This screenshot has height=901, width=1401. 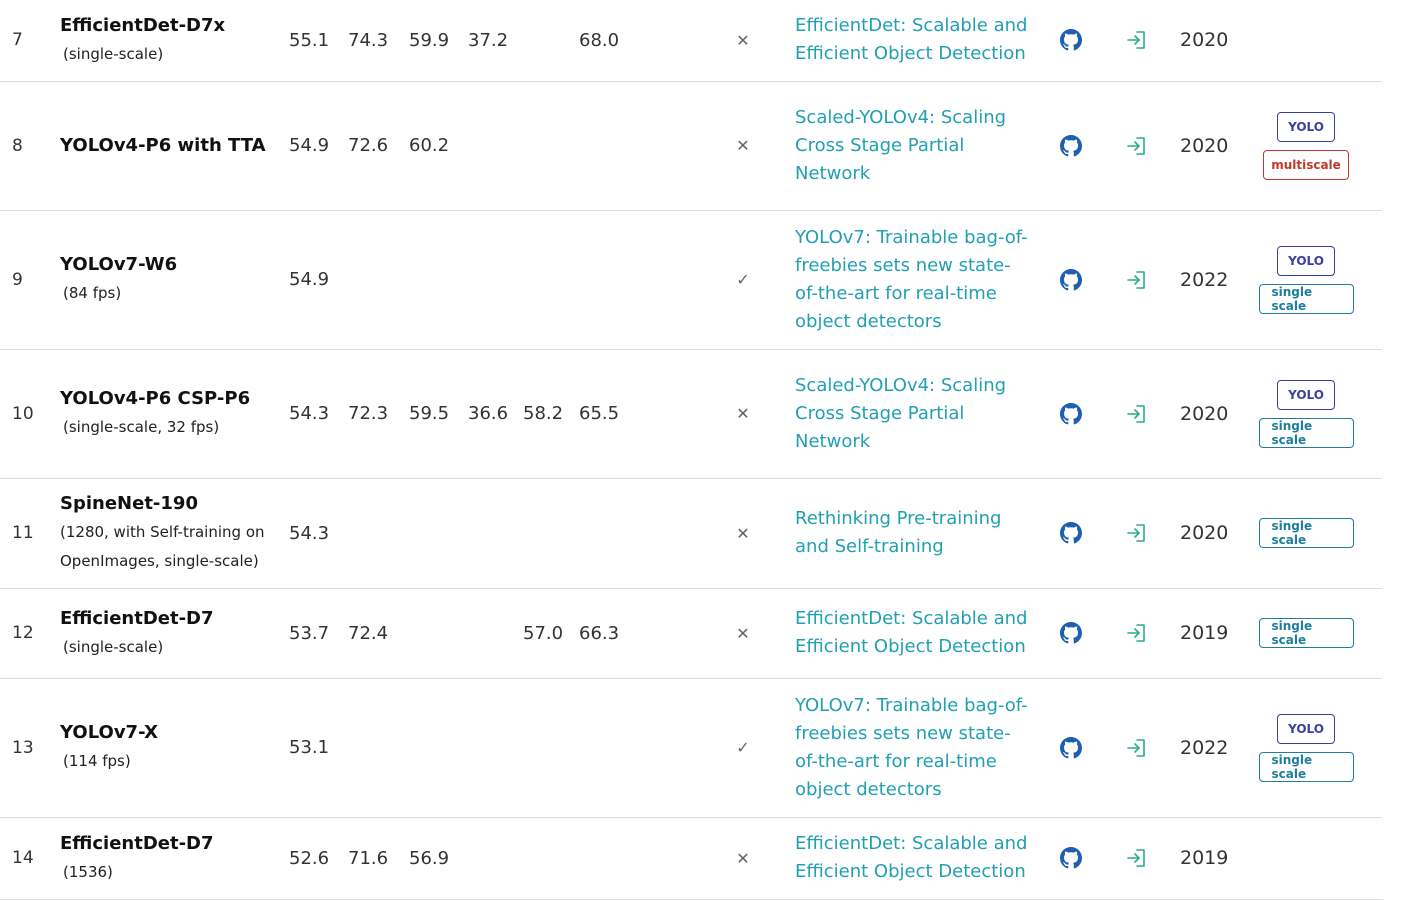 What do you see at coordinates (368, 40) in the screenshot?
I see `metric-value: 74.3` at bounding box center [368, 40].